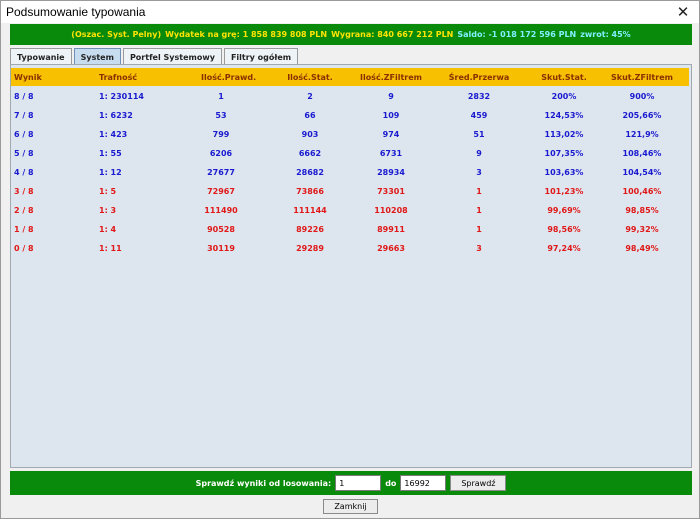  What do you see at coordinates (221, 210) in the screenshot?
I see `cell-ilosc-prawd: 111490` at bounding box center [221, 210].